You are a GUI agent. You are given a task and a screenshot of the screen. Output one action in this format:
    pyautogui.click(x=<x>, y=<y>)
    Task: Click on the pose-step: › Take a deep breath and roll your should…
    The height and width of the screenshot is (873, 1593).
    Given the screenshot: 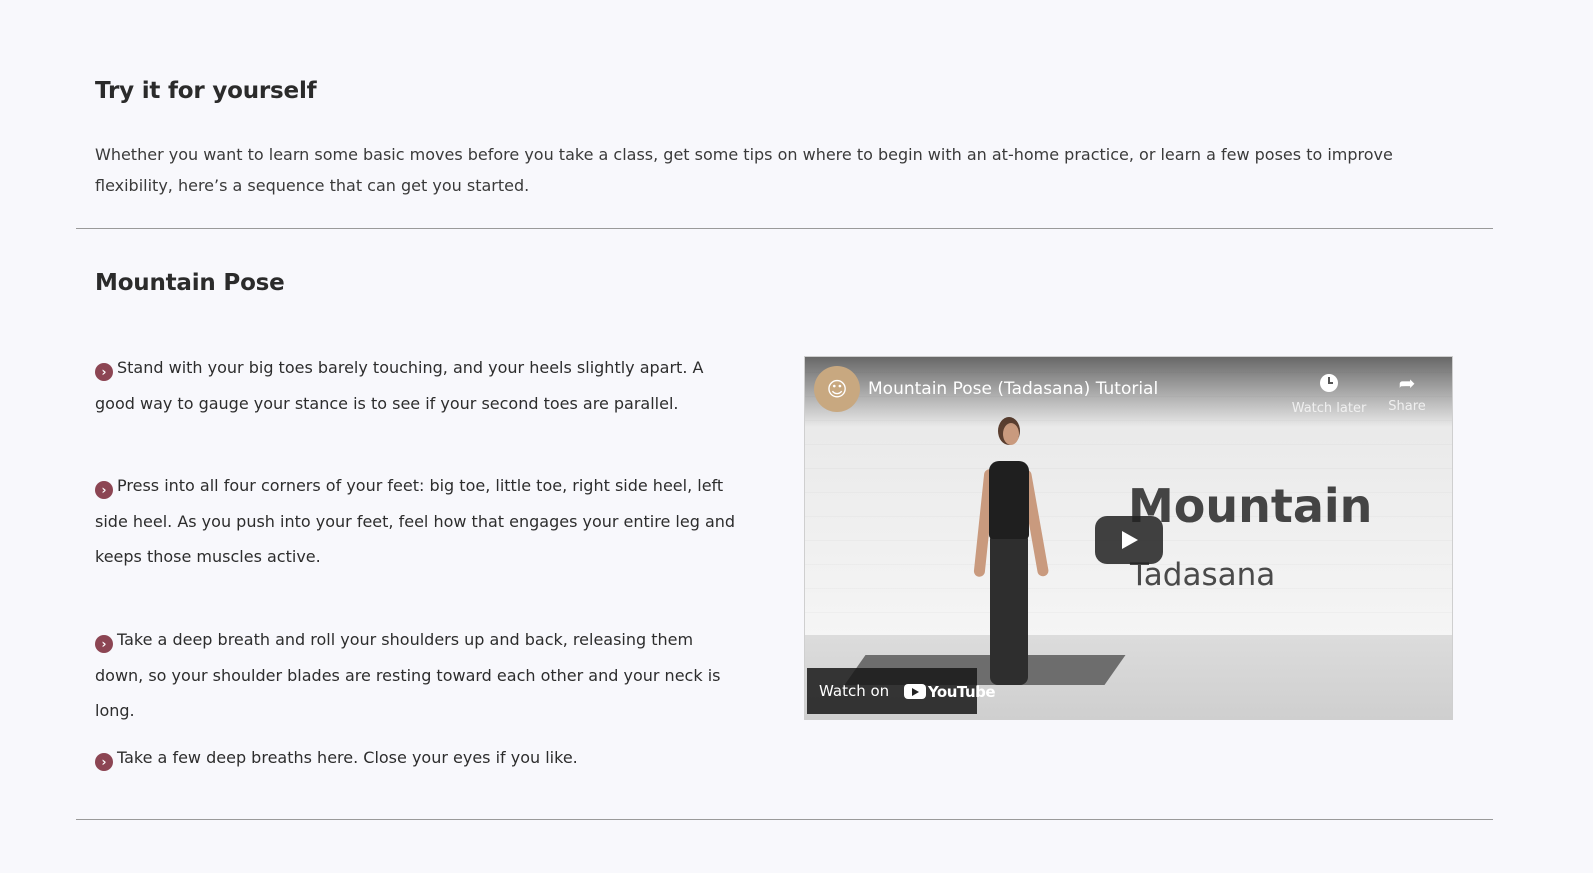 What is the action you would take?
    pyautogui.click(x=420, y=675)
    